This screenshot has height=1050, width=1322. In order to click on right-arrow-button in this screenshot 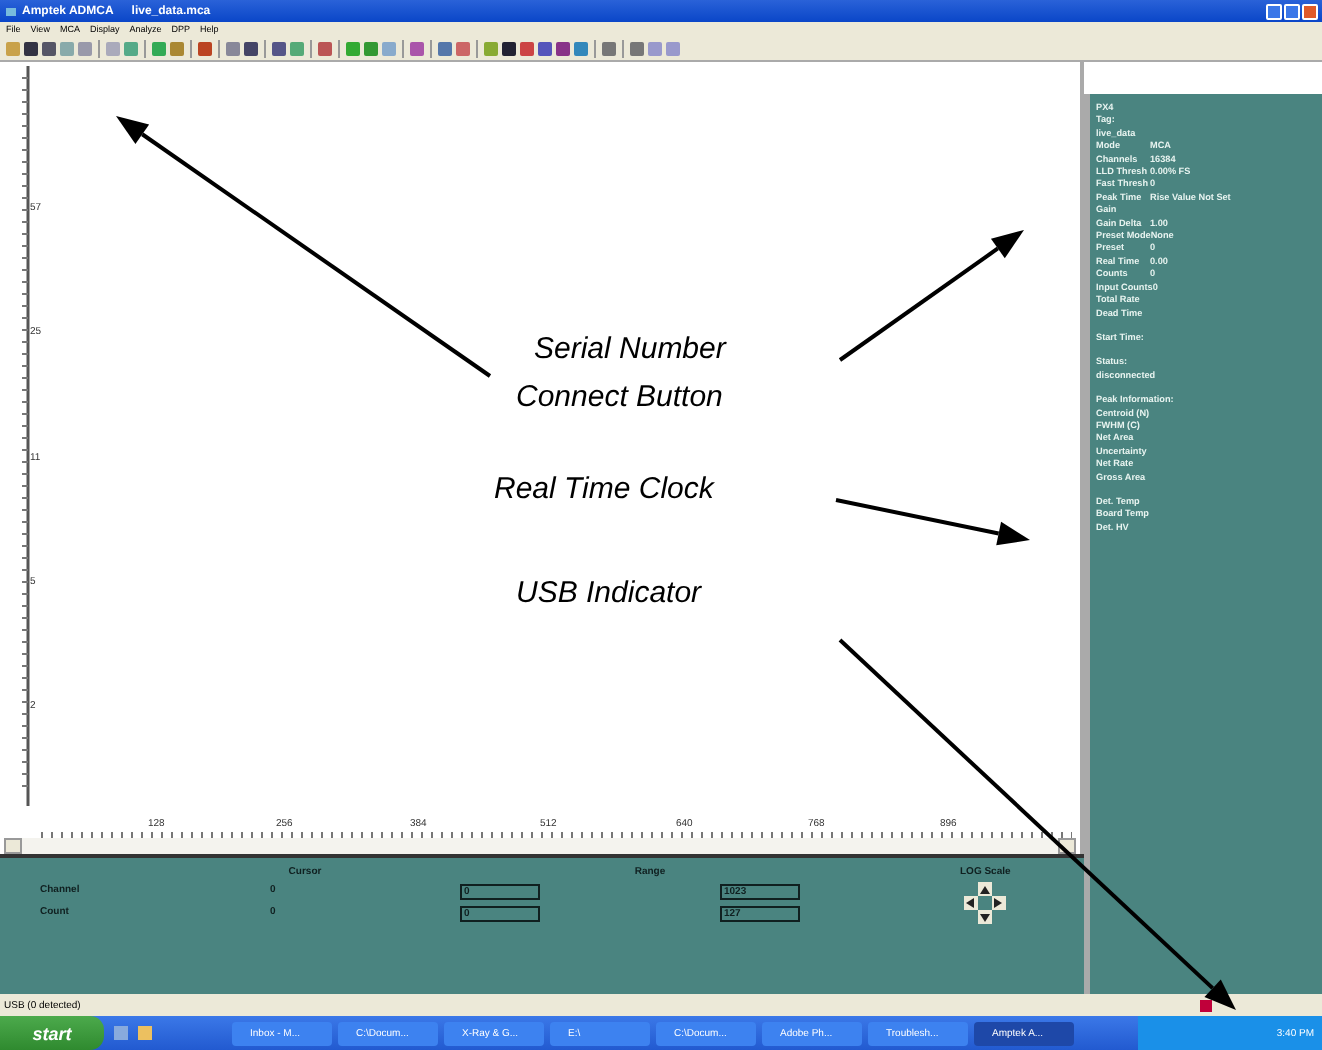, I will do `click(998, 903)`.